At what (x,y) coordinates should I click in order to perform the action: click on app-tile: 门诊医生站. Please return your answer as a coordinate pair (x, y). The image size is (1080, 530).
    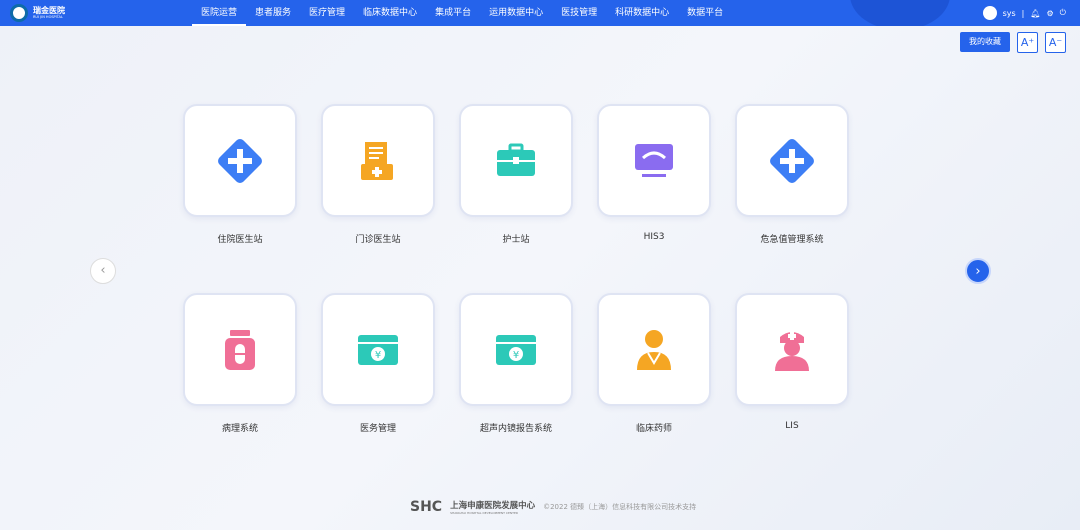
    Looking at the image, I should click on (378, 174).